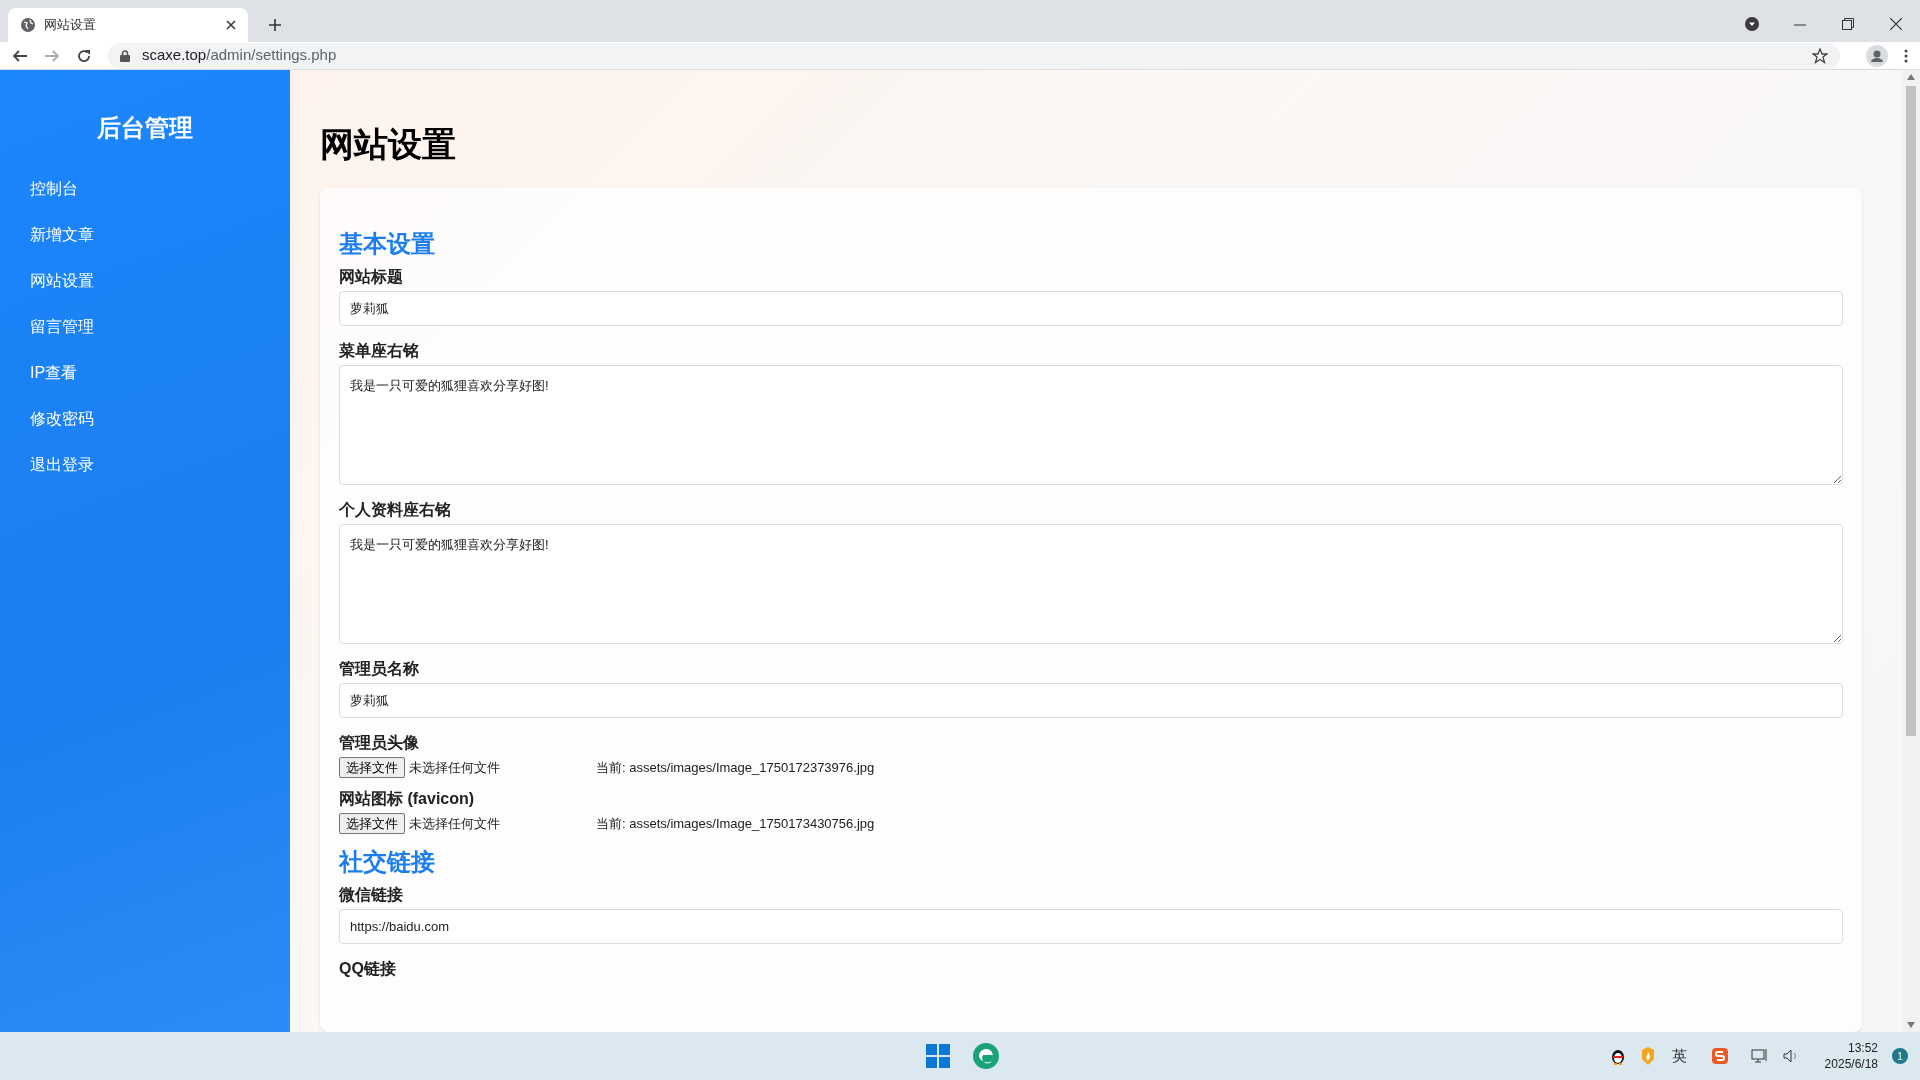 The width and height of the screenshot is (1920, 1080). What do you see at coordinates (1900, 1056) in the screenshot?
I see `notification-badge: 1` at bounding box center [1900, 1056].